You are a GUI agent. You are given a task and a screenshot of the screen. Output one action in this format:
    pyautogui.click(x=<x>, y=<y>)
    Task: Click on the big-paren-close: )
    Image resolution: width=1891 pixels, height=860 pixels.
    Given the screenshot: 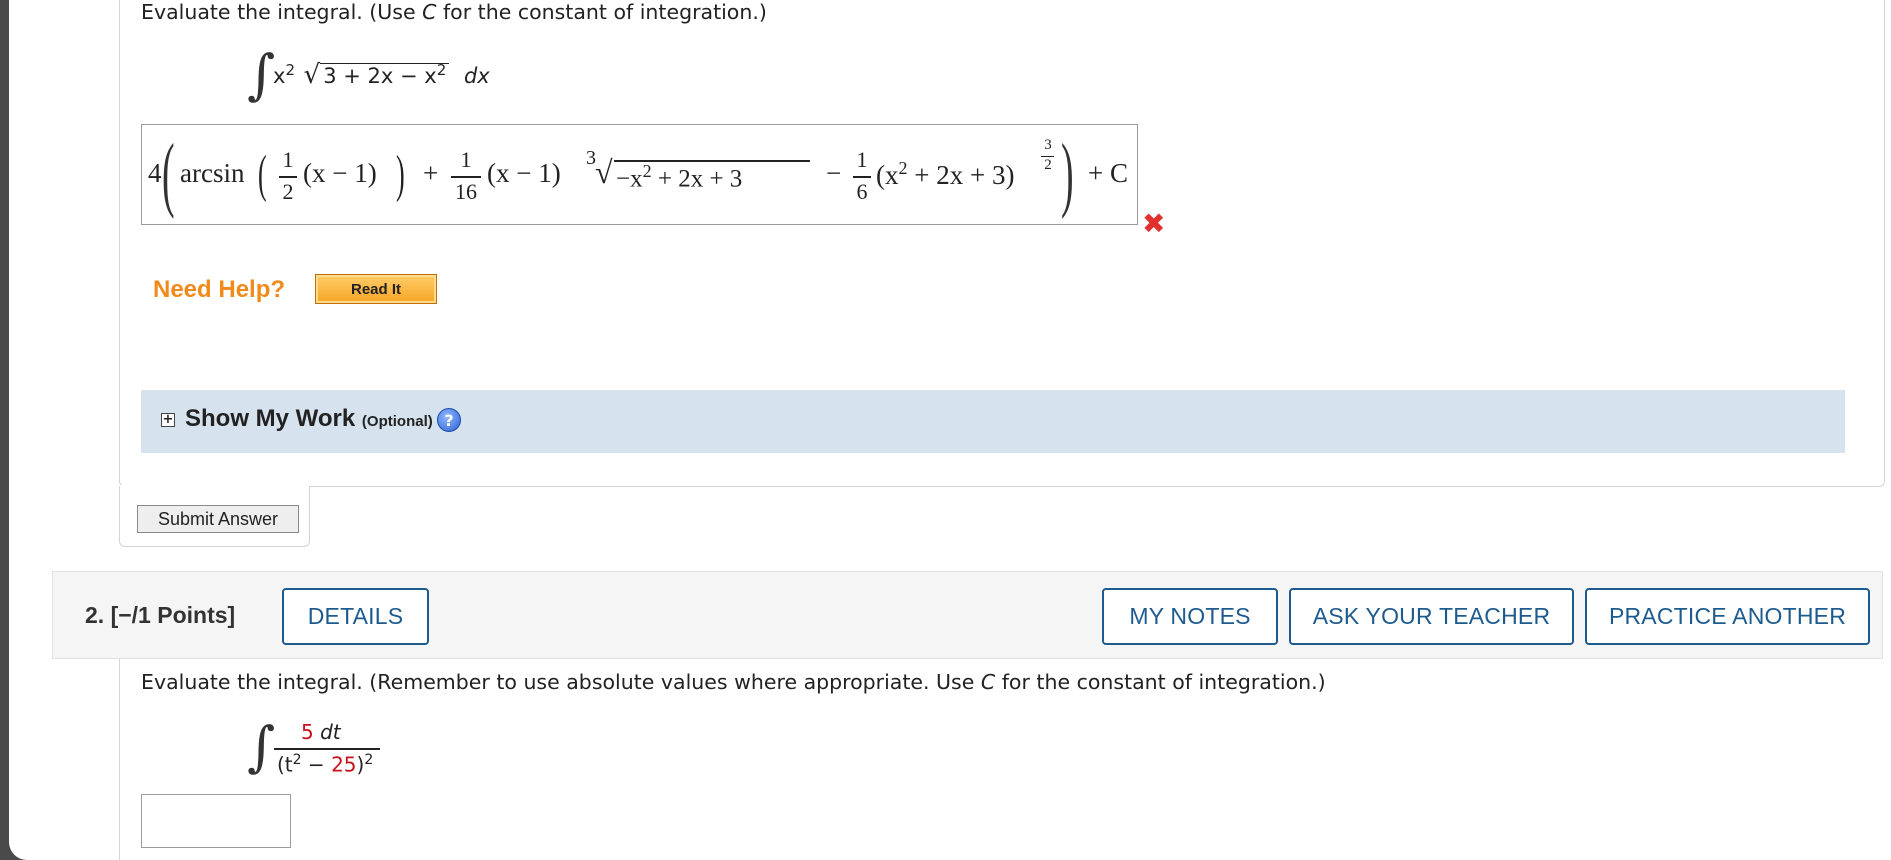 What is the action you would take?
    pyautogui.click(x=1067, y=173)
    